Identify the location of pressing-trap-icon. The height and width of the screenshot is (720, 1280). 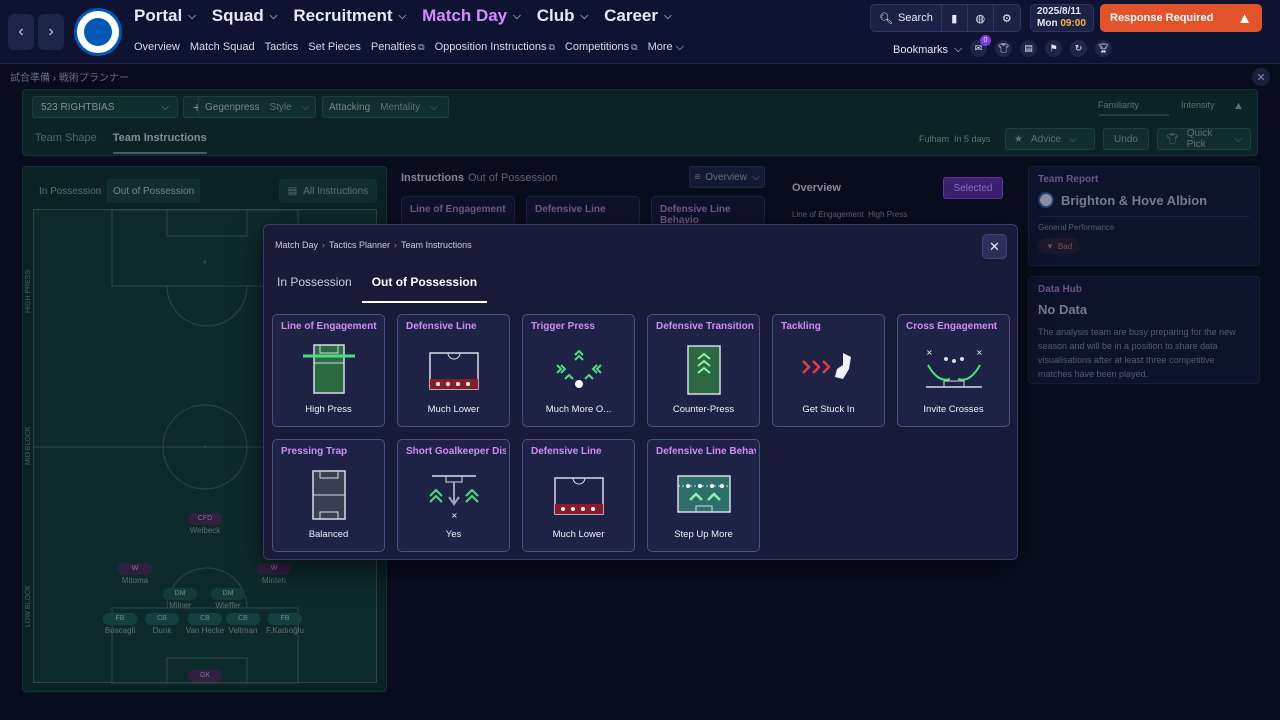
(329, 495).